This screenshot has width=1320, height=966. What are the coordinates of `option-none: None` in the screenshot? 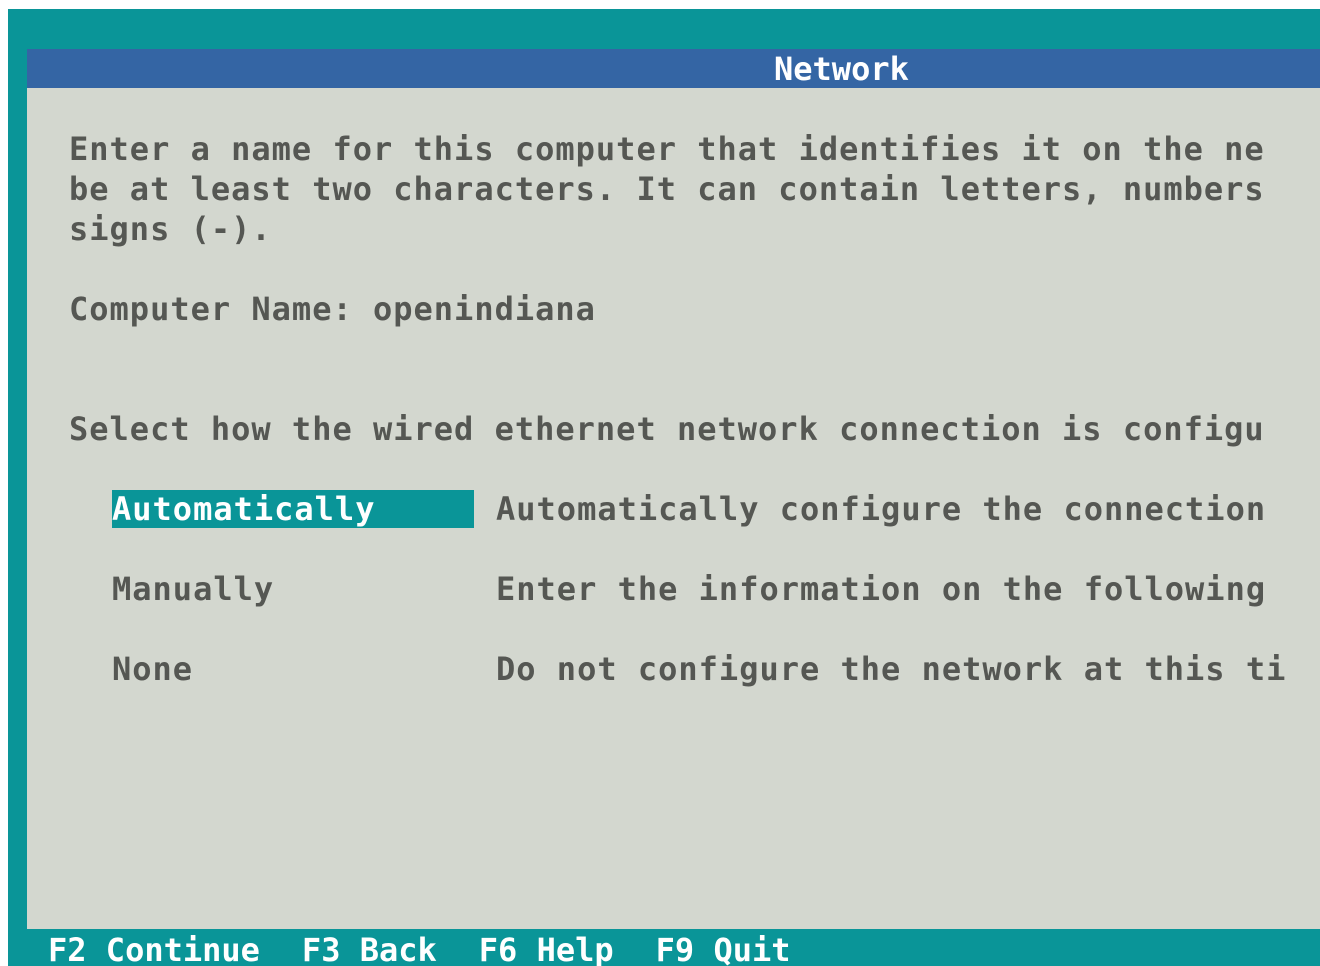 It's located at (152, 669).